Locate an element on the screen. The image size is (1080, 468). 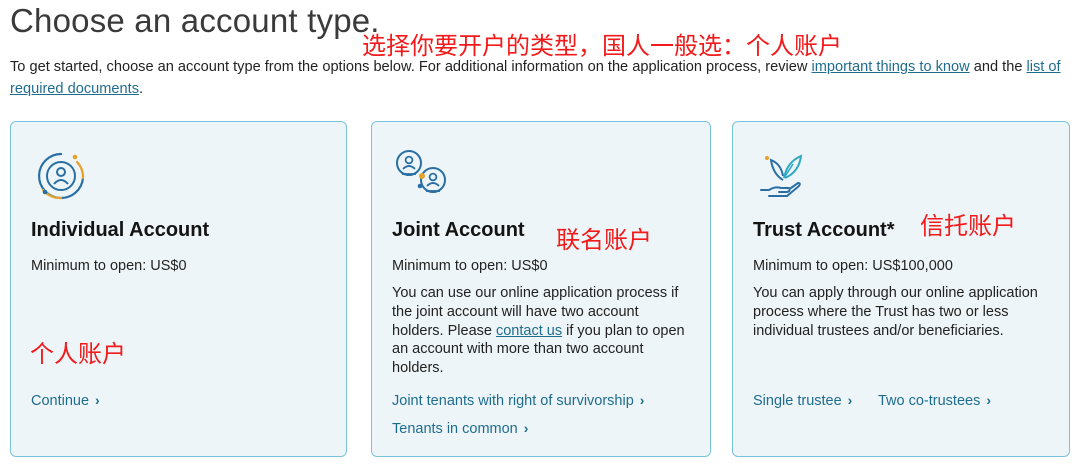
two-people-icon is located at coordinates (422, 176).